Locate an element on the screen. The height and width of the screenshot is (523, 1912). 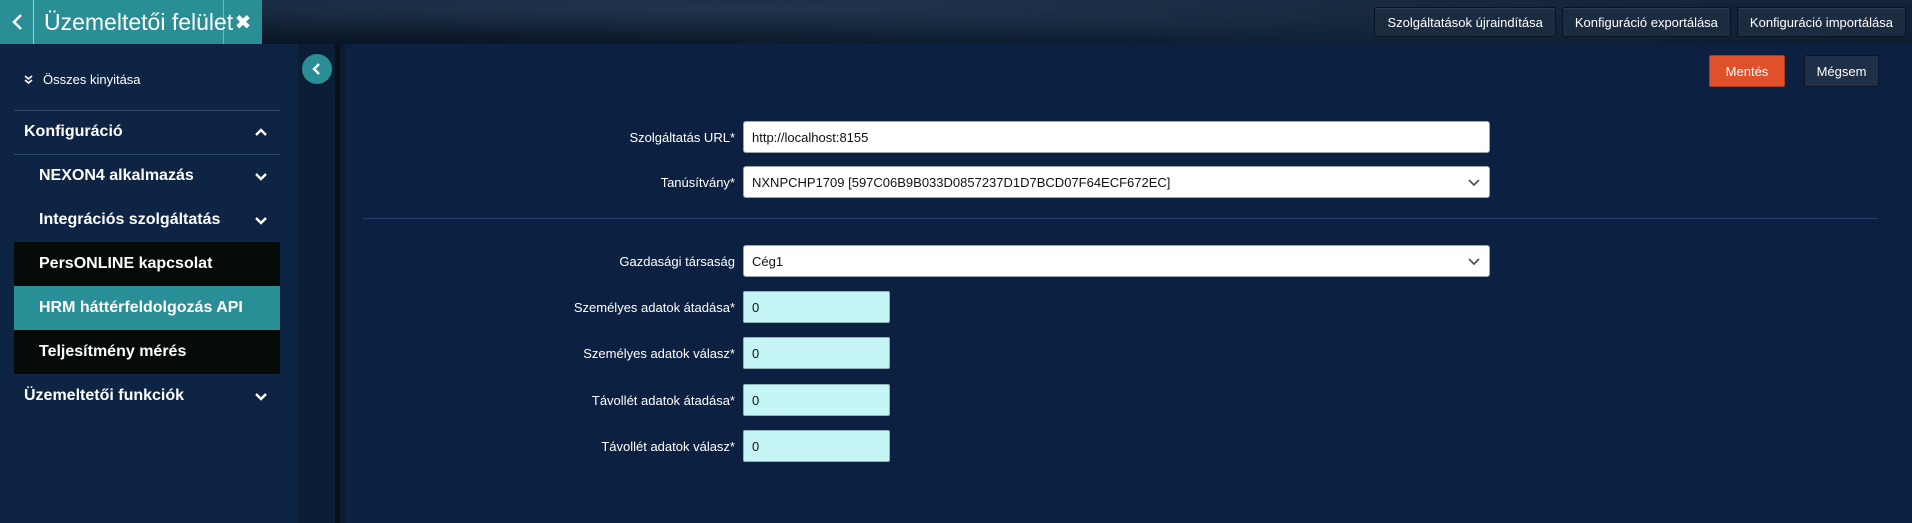
sidebar-item-label: NEXON4 alkalmazás is located at coordinates (116, 175).